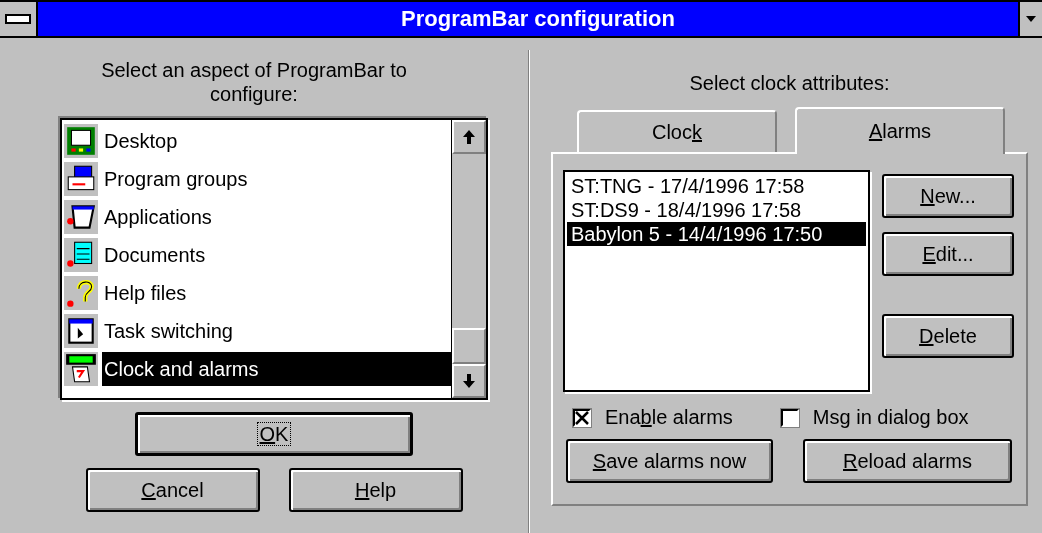 The image size is (1042, 533). Describe the element at coordinates (468, 259) in the screenshot. I see `scrollbar` at that location.